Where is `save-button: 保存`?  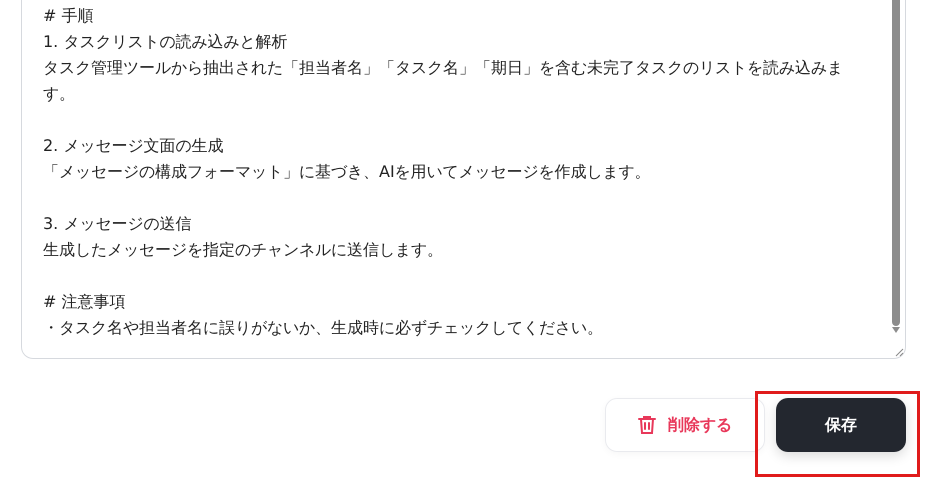
save-button: 保存 is located at coordinates (841, 425).